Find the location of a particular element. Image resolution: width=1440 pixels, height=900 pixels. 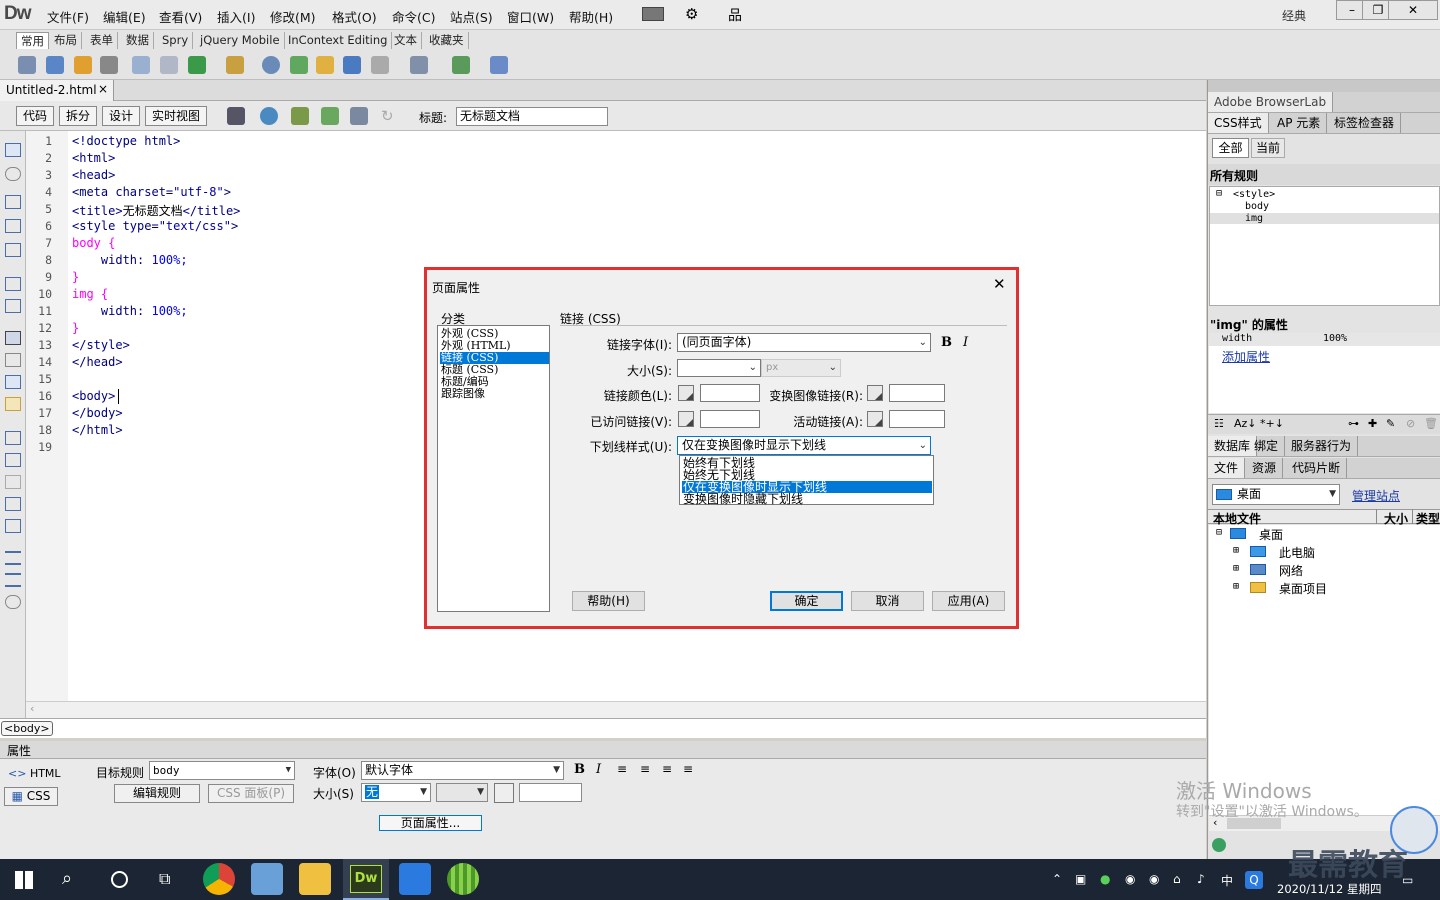

expand-all-icon is located at coordinates (13, 250).